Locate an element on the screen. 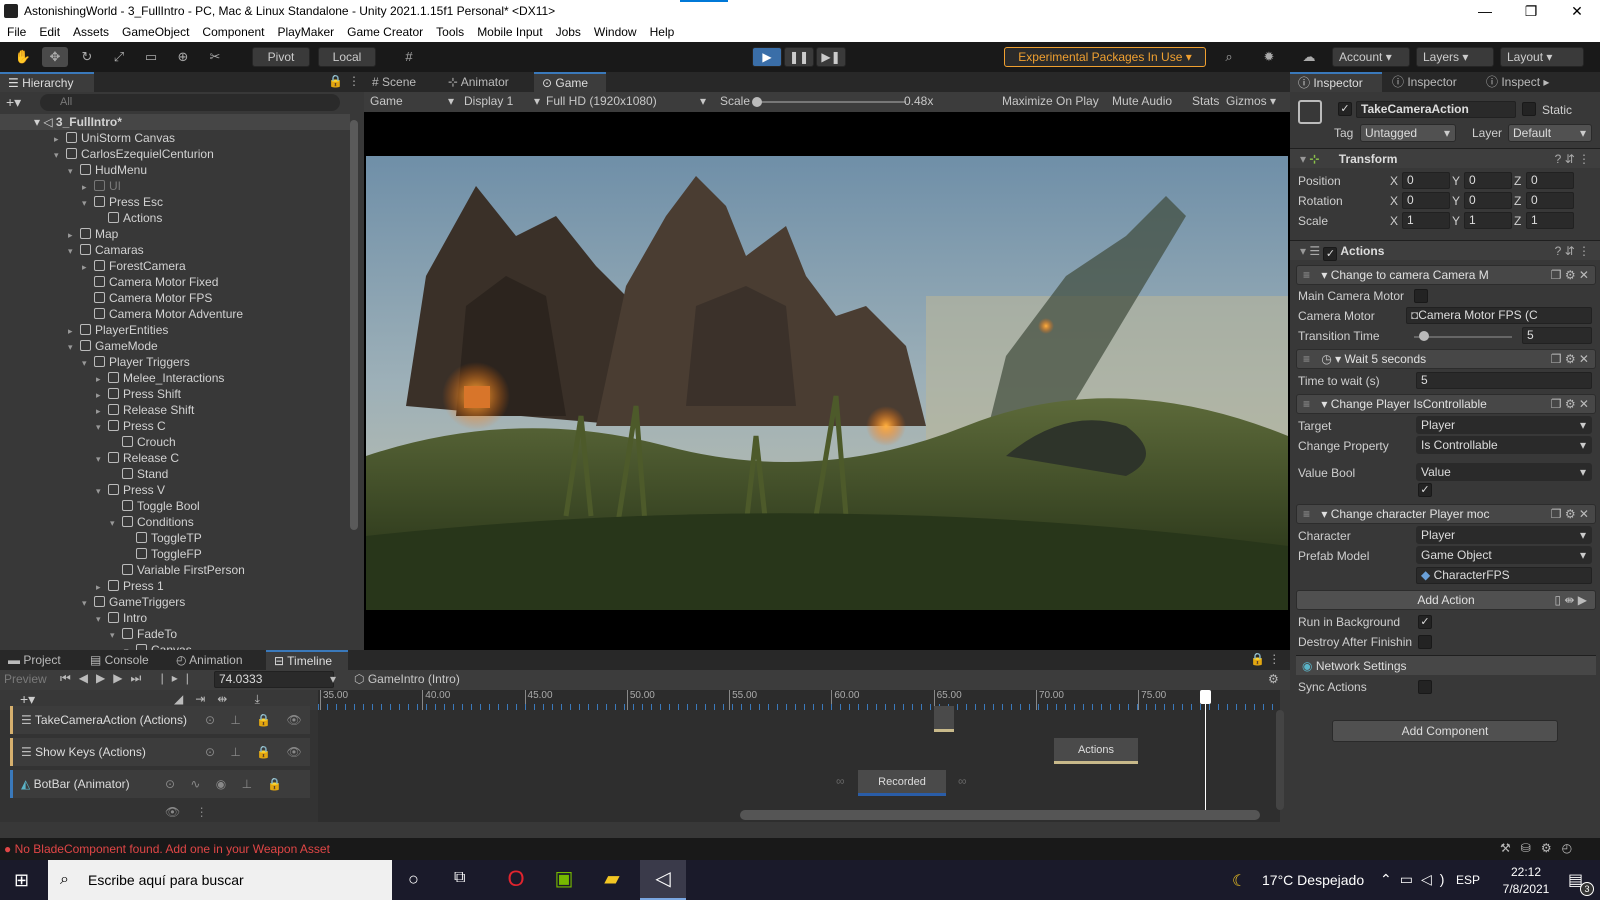 The width and height of the screenshot is (1600, 900). move-tool-icon: ✥ is located at coordinates (55, 57).